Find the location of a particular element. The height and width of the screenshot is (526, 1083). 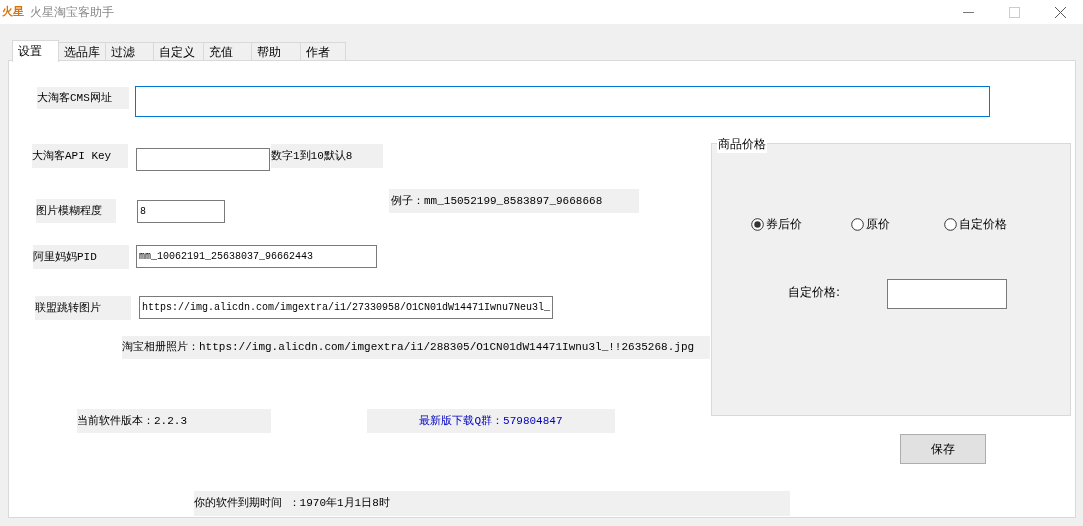

window-title: 火星淘宝客助手 is located at coordinates (72, 12).